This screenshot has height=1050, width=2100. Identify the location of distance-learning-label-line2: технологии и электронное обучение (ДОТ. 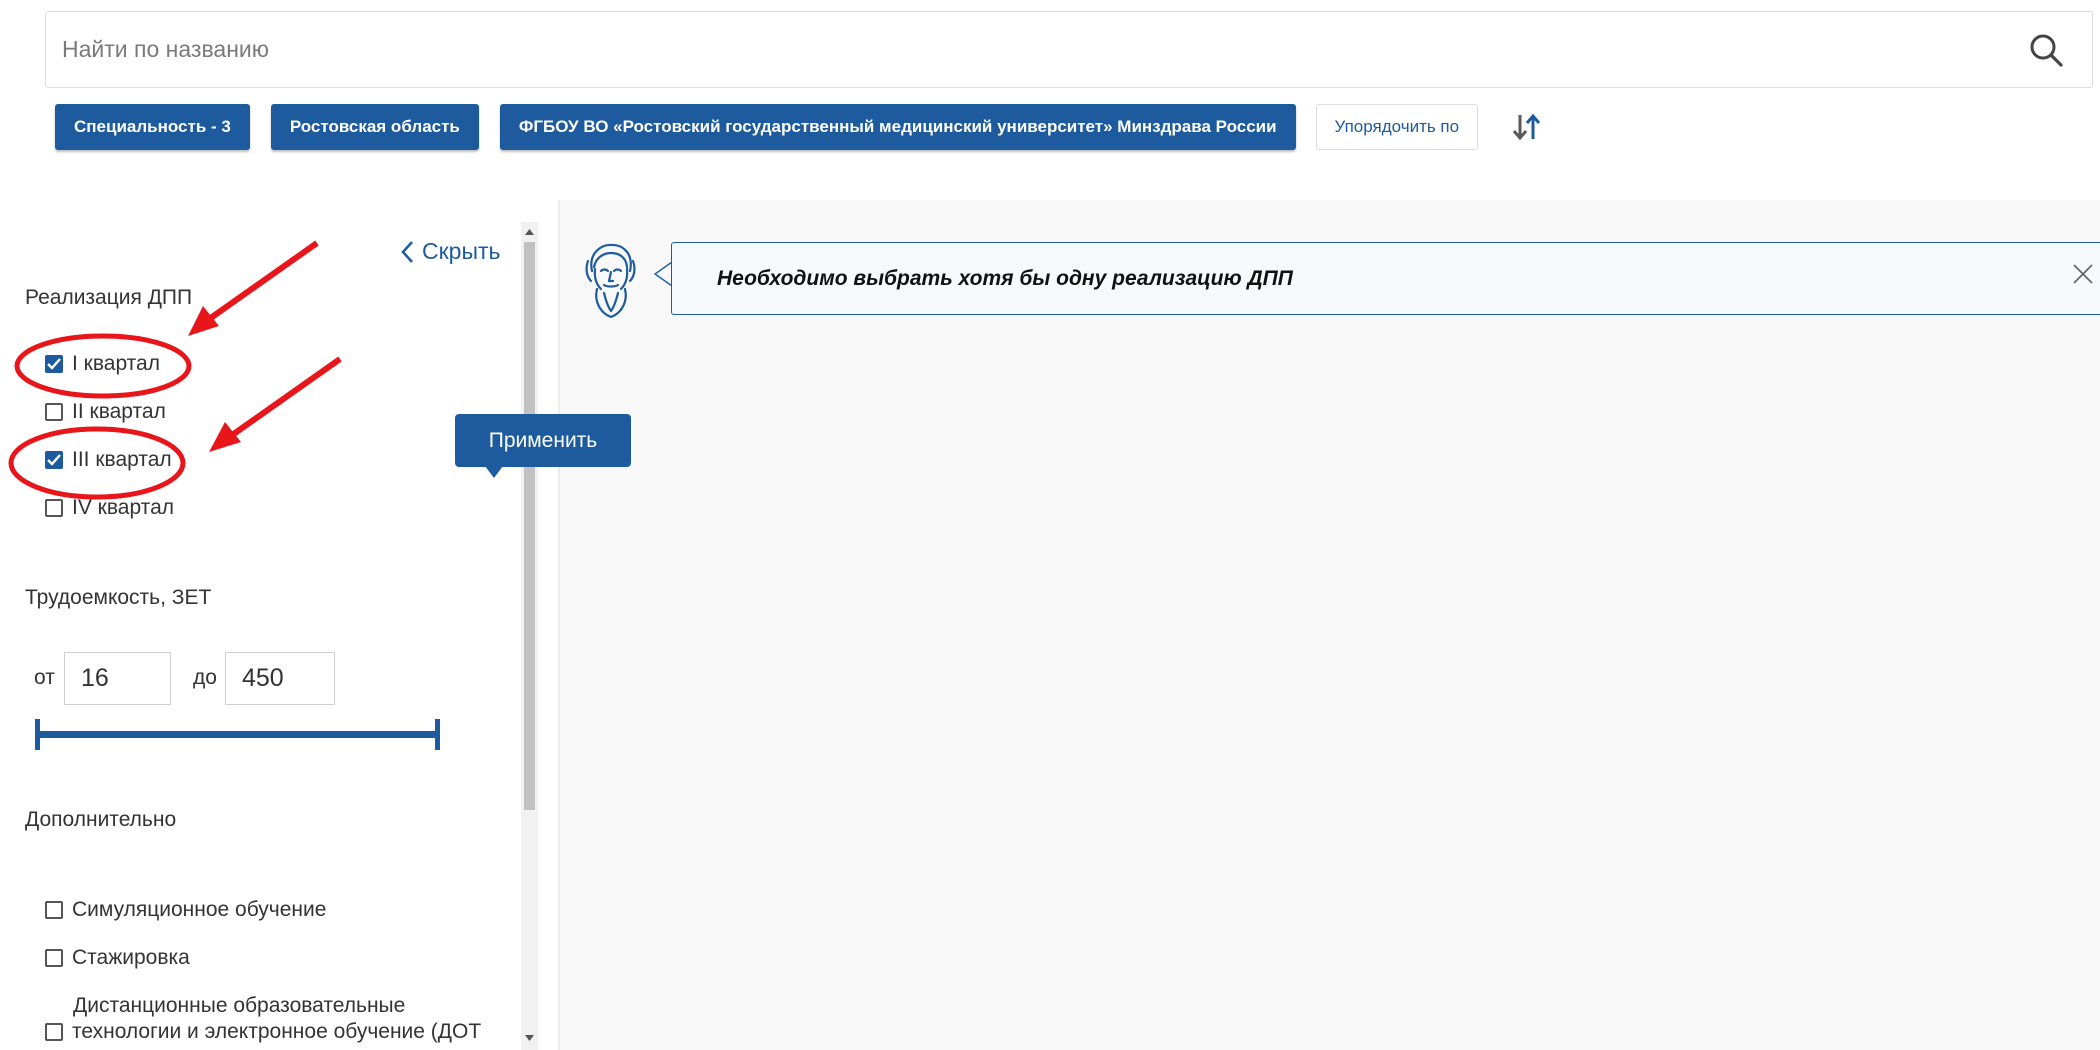
(277, 1031).